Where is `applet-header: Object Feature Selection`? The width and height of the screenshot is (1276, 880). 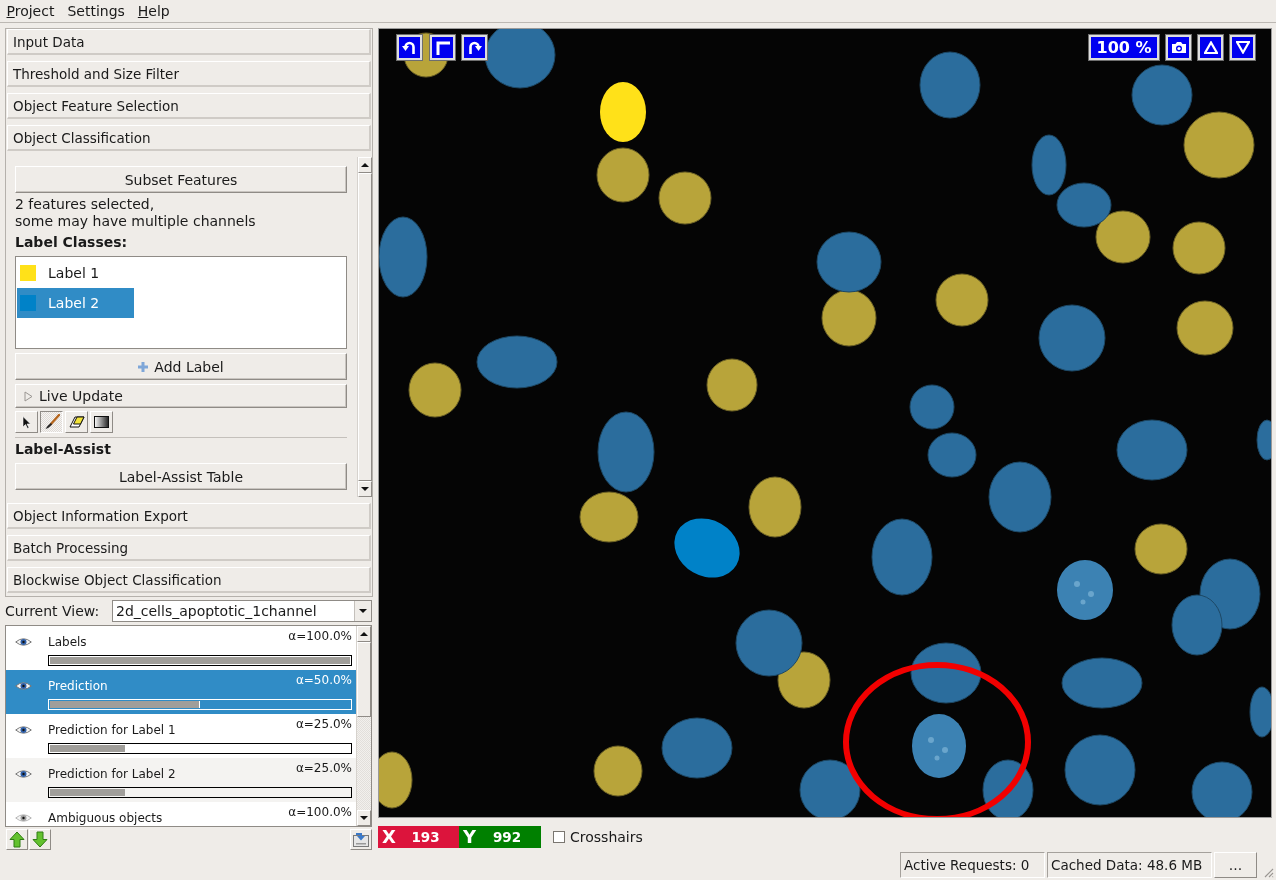
applet-header: Object Feature Selection is located at coordinates (189, 106).